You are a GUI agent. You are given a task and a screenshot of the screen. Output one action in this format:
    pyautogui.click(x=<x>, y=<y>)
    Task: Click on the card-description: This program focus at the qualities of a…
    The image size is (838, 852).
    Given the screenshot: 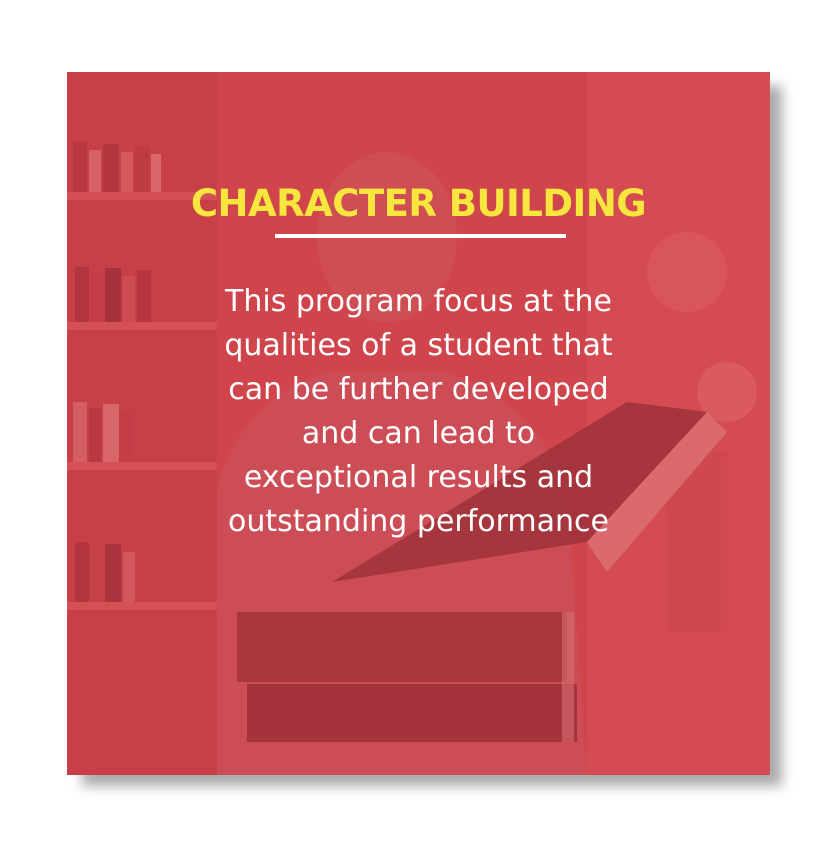 What is the action you would take?
    pyautogui.click(x=418, y=411)
    